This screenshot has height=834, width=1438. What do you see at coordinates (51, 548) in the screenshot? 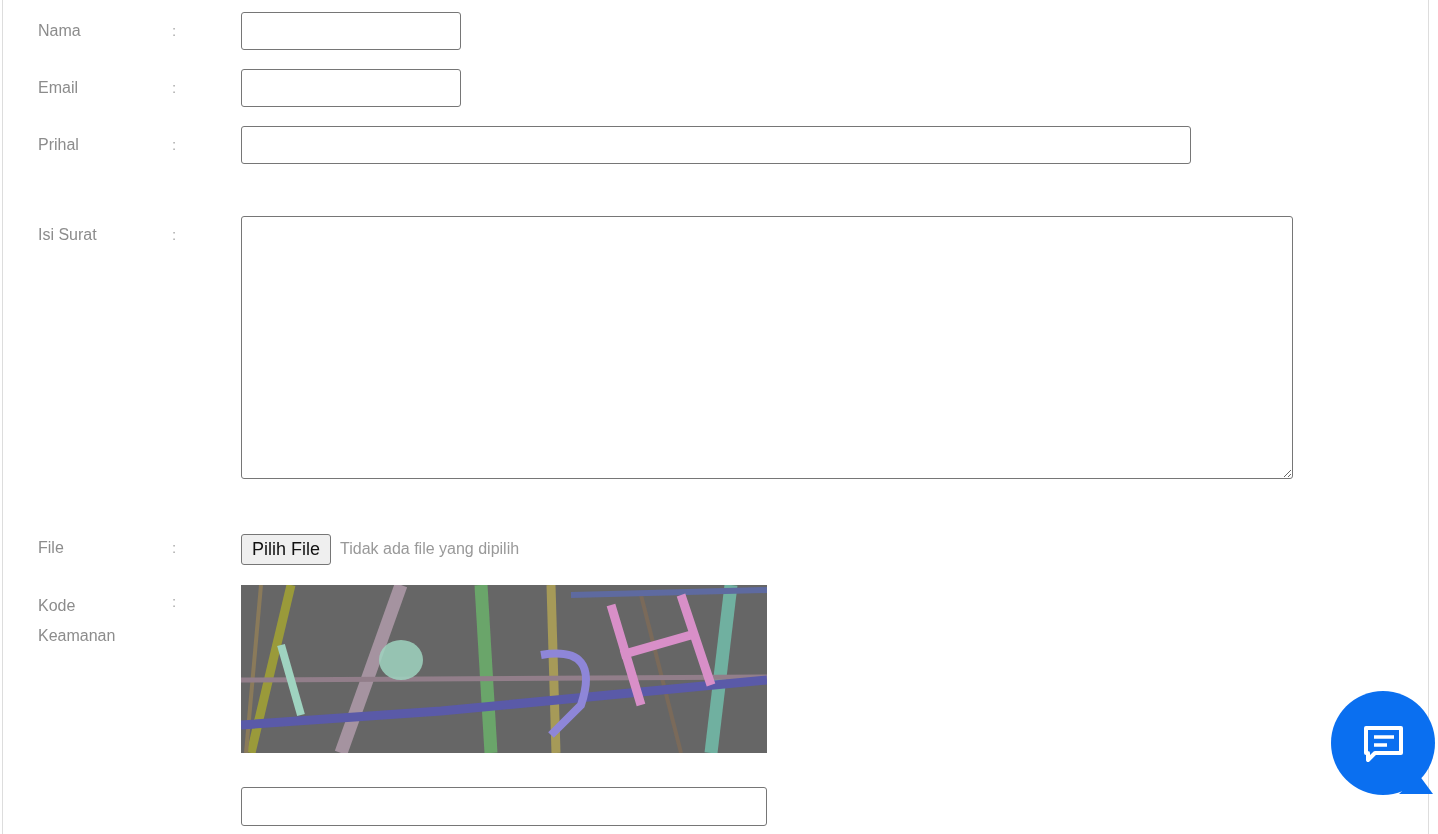
I see `field-label: File` at bounding box center [51, 548].